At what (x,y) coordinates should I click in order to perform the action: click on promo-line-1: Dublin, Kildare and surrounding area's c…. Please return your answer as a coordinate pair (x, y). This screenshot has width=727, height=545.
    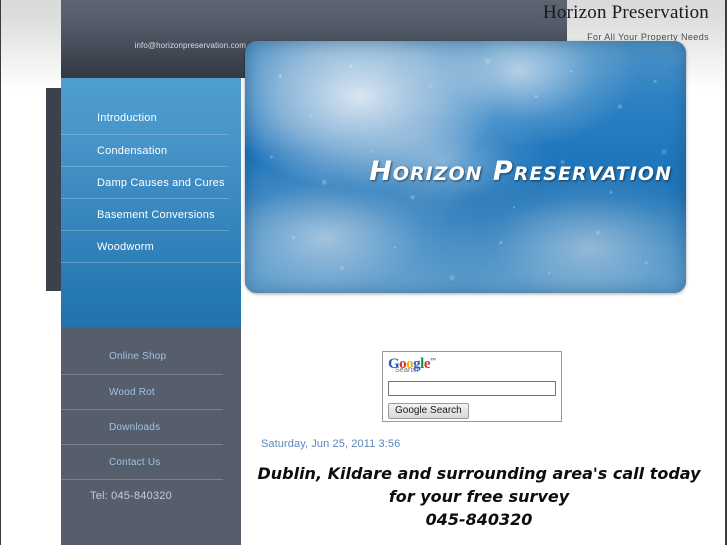
    Looking at the image, I should click on (479, 473).